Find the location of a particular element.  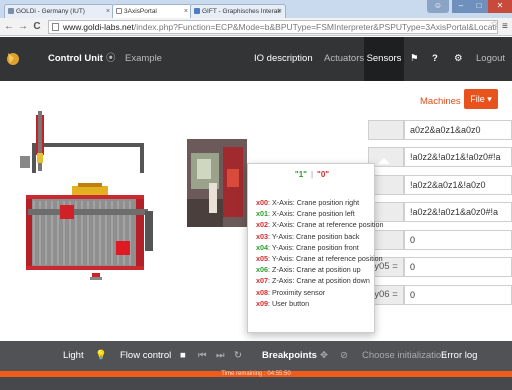

forward-arrow-icon: → is located at coordinates (23, 27).